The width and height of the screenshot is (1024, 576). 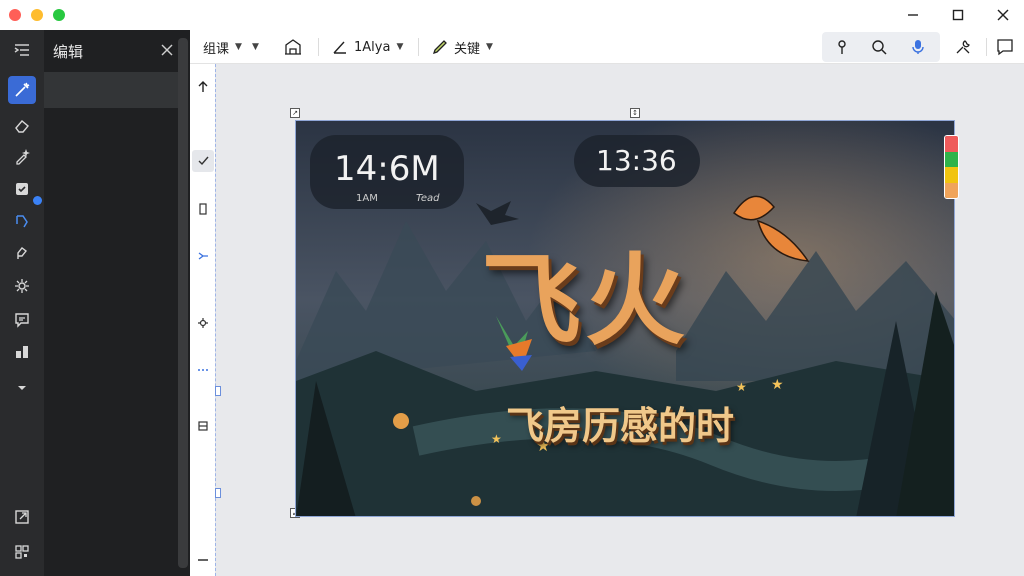 What do you see at coordinates (1003, 15) in the screenshot?
I see `close-icon` at bounding box center [1003, 15].